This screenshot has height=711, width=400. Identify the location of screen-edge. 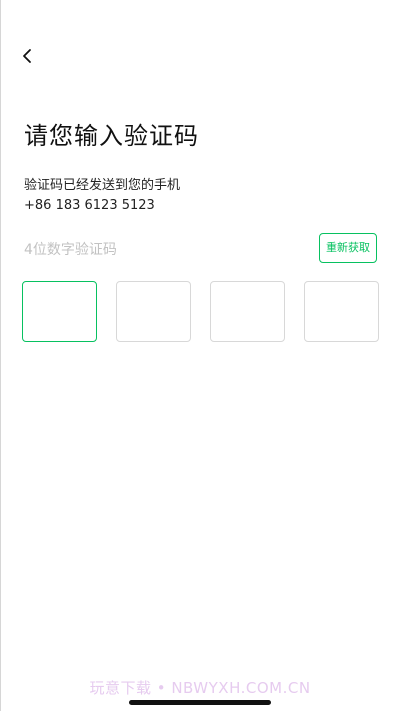
(0, 355).